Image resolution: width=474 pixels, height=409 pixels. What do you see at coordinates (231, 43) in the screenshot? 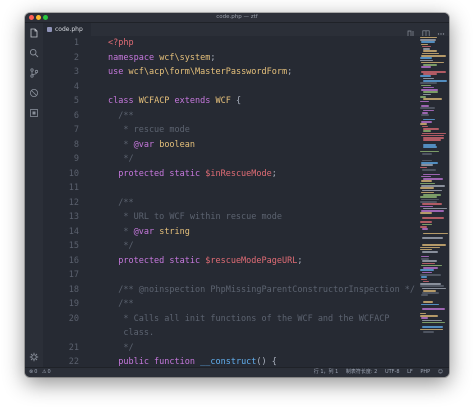
I see `code-line: 1 <?php` at bounding box center [231, 43].